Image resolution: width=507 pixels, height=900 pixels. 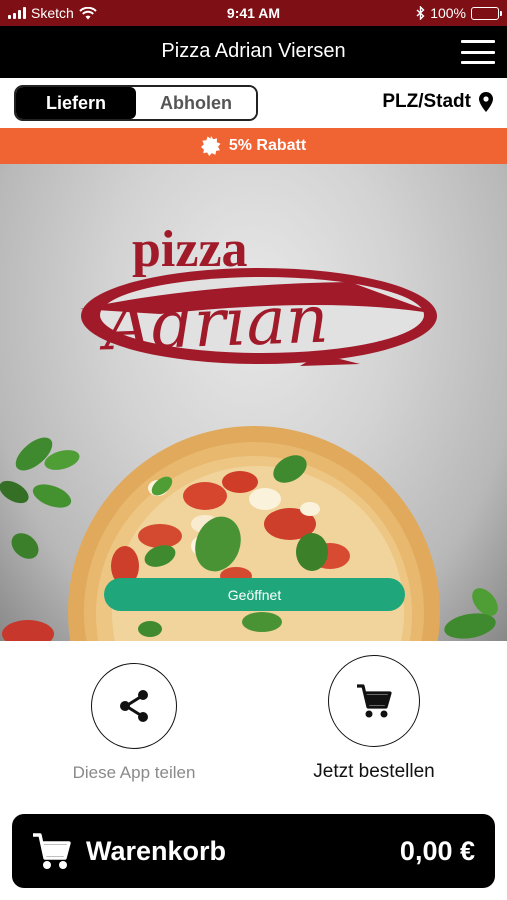 What do you see at coordinates (471, 613) in the screenshot?
I see `basil-leaves-right` at bounding box center [471, 613].